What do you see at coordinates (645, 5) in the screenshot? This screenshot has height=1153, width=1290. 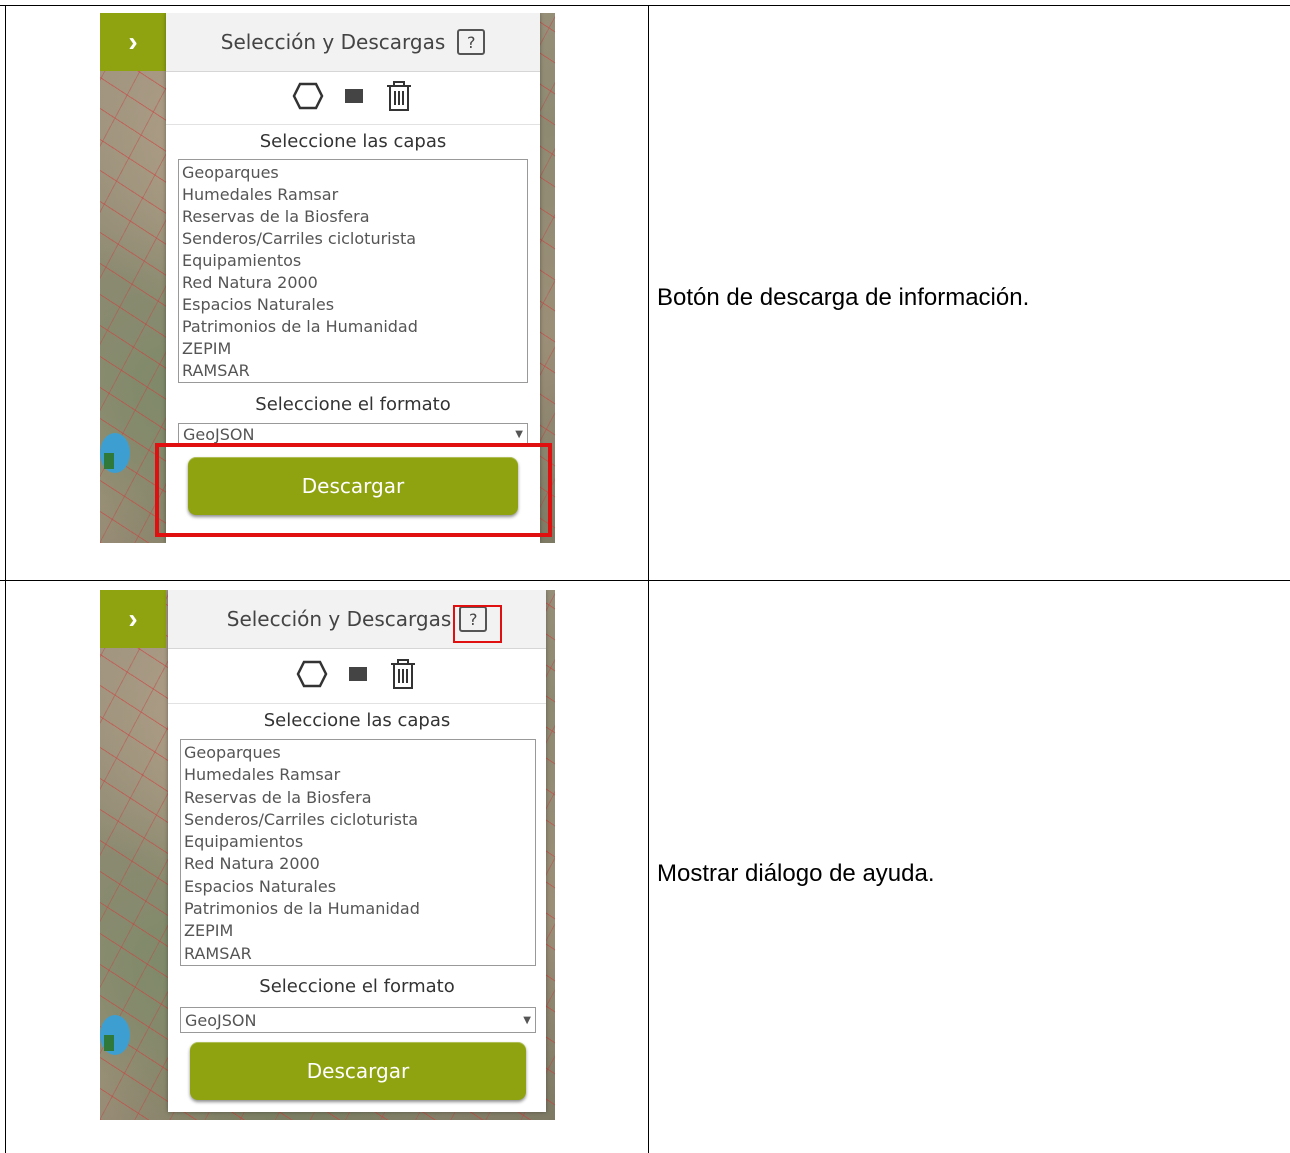 I see `table-border-top` at bounding box center [645, 5].